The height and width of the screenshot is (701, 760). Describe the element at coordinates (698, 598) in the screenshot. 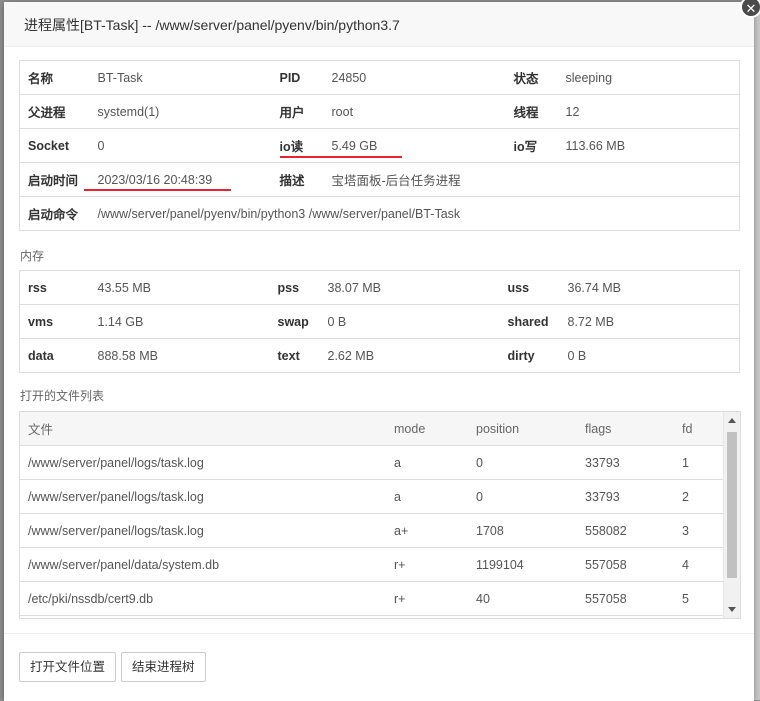

I see `file-fd: 5` at that location.